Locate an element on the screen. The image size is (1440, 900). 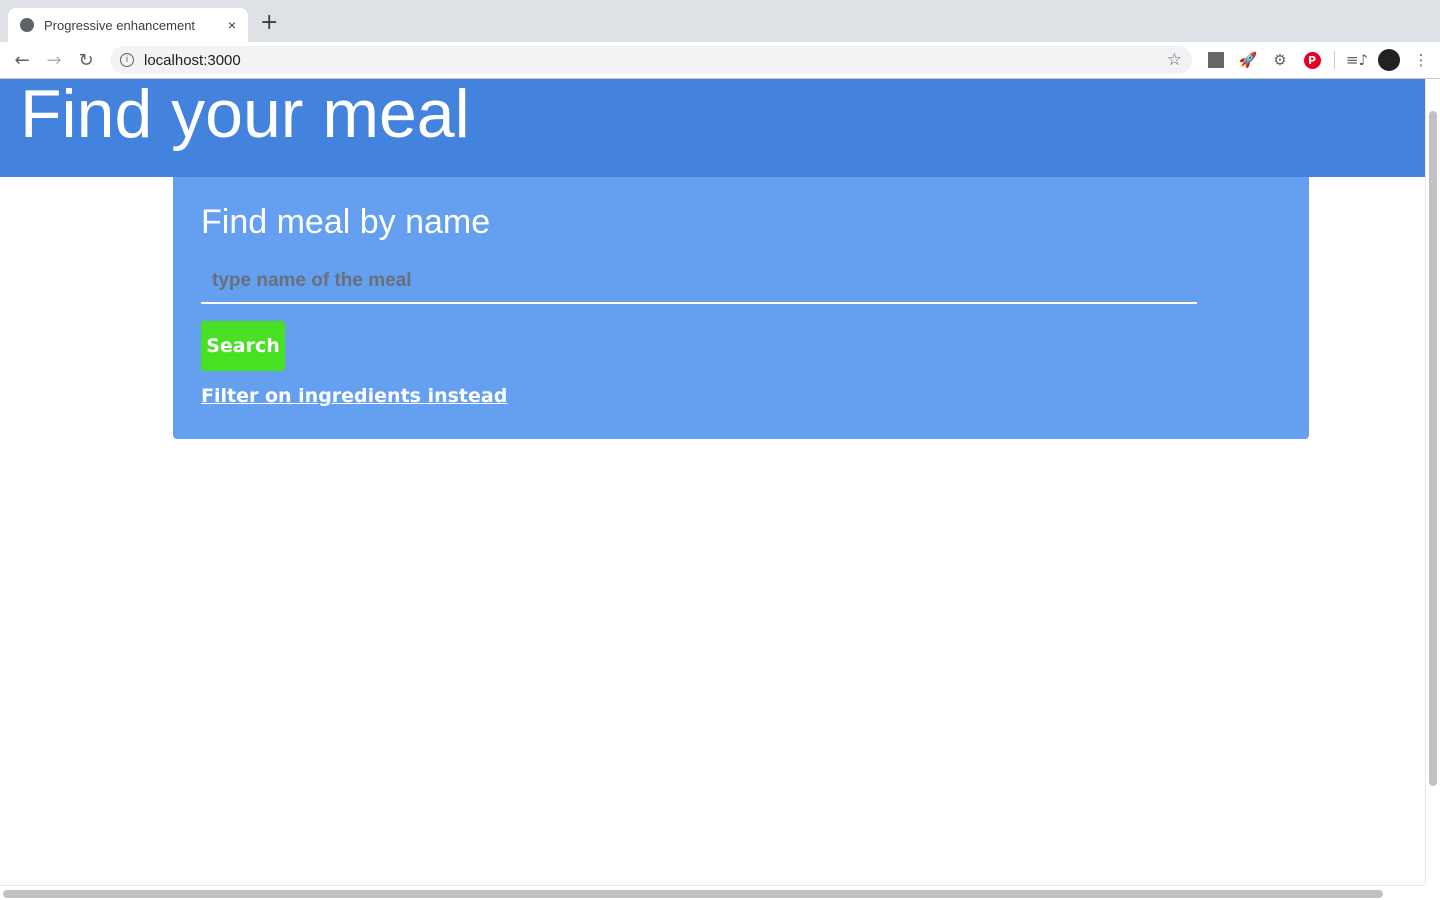
menu-icon: ⋮ is located at coordinates (1421, 60).